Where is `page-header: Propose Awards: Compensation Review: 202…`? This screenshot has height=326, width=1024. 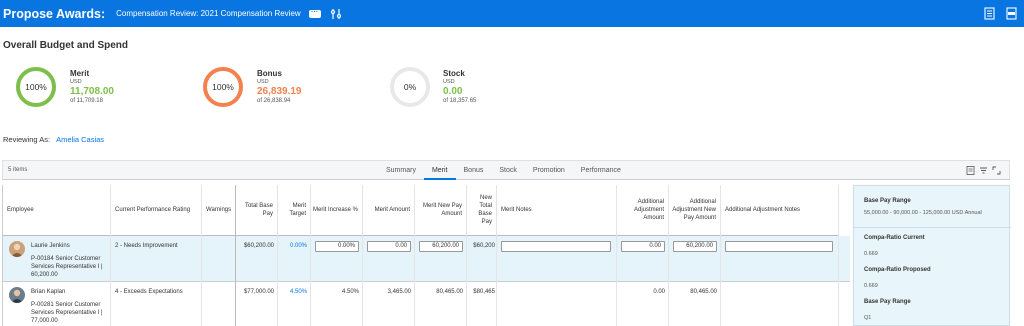
page-header: Propose Awards: Compensation Review: 202… is located at coordinates (512, 13).